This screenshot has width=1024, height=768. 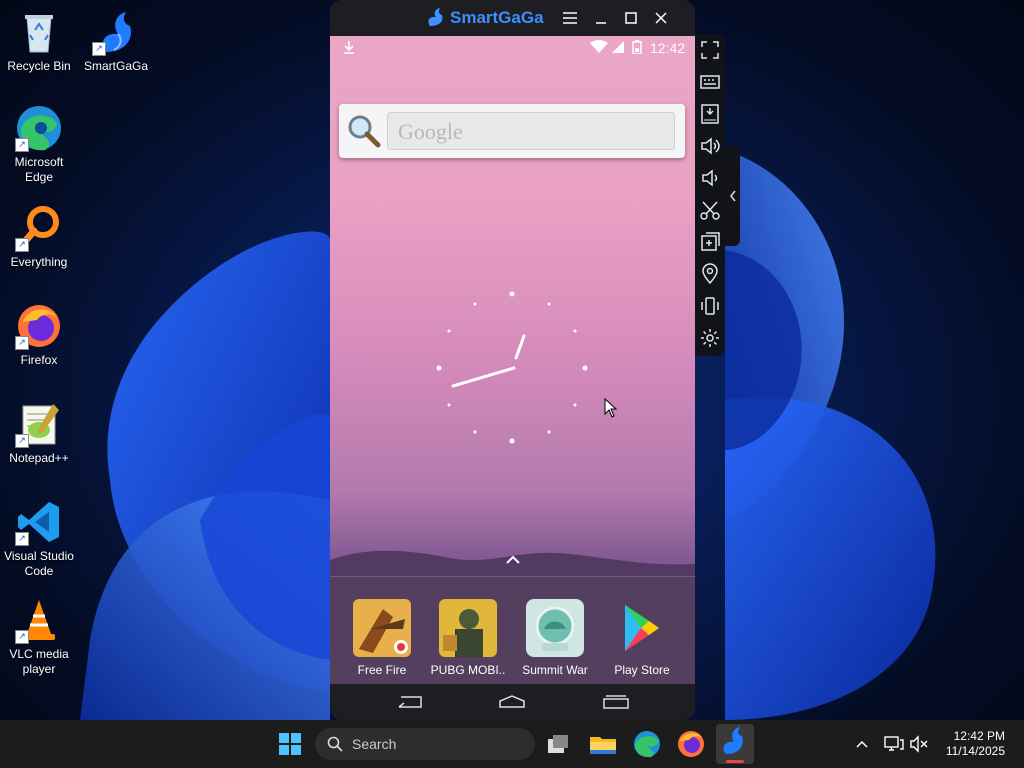 What do you see at coordinates (382, 670) in the screenshot?
I see `app-label: Free Fire` at bounding box center [382, 670].